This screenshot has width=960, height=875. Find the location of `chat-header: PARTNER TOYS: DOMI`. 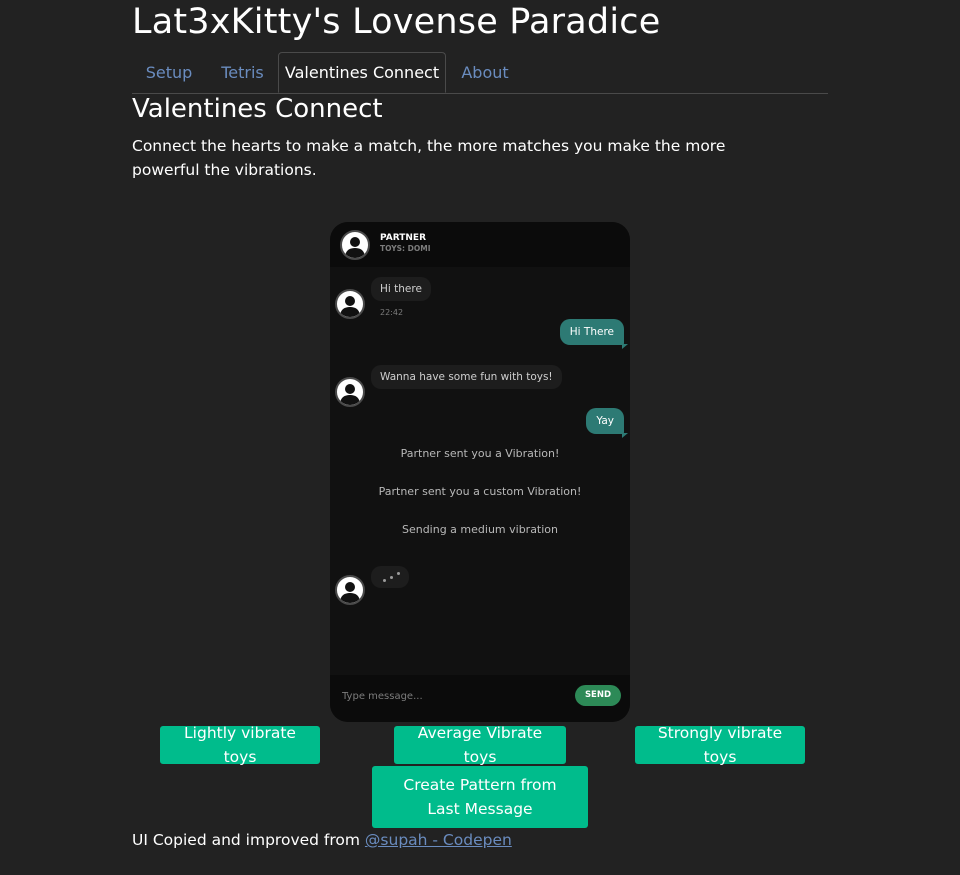

chat-header: PARTNER TOYS: DOMI is located at coordinates (480, 244).